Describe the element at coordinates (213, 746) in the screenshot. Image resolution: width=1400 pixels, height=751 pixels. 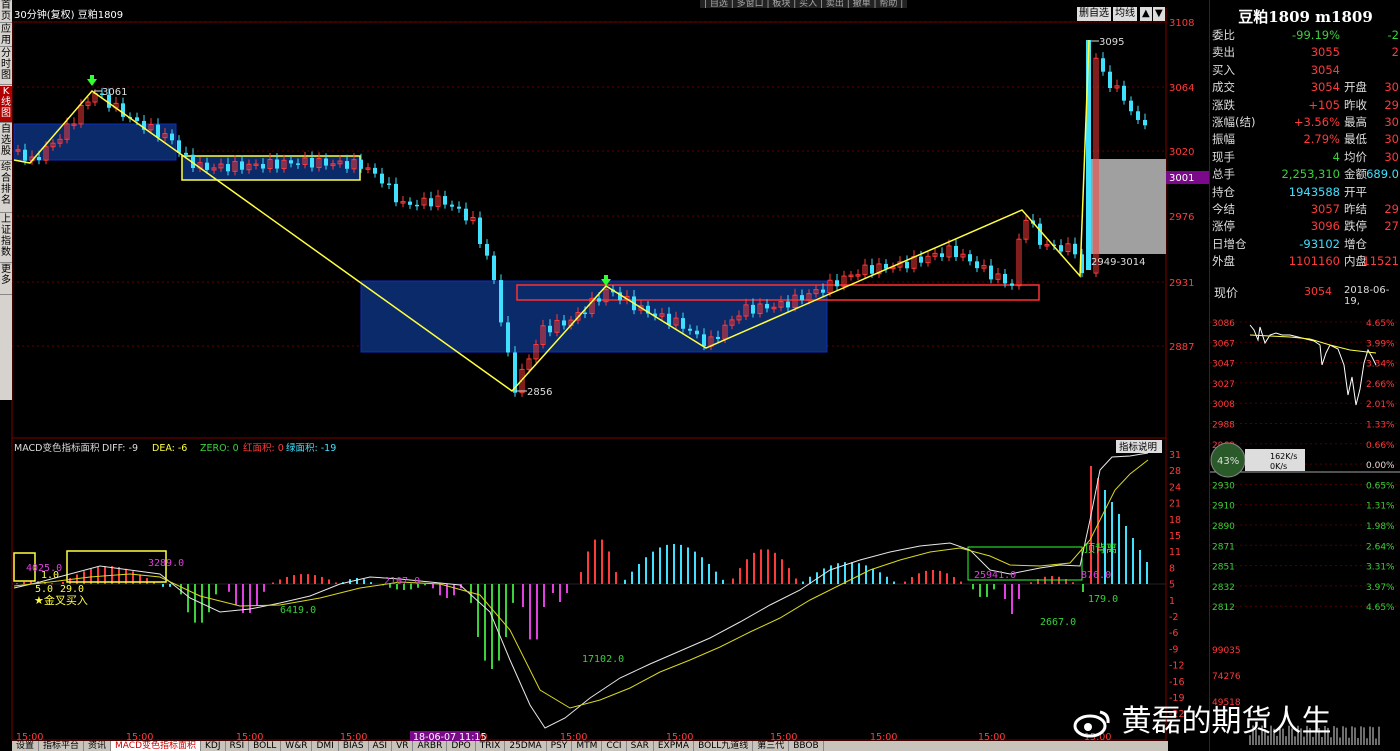
I see `indicator-tab: KDJ` at that location.